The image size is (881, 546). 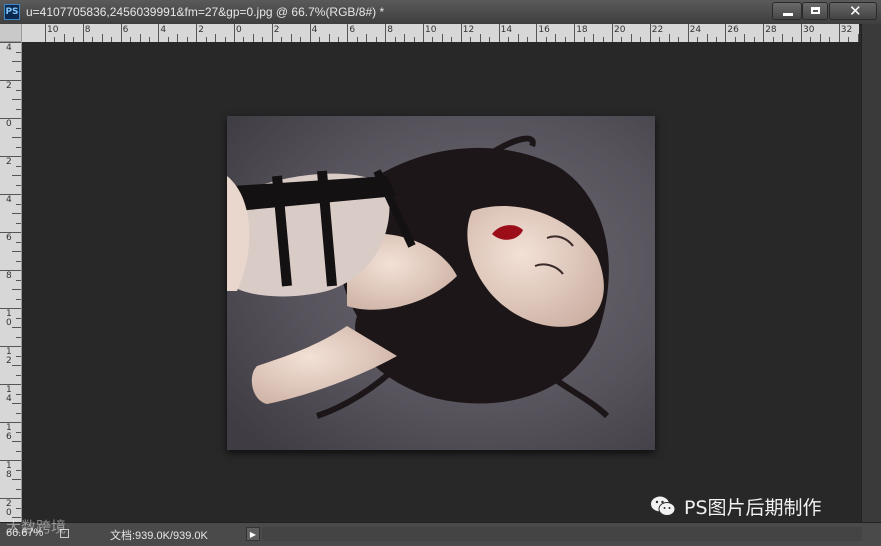 What do you see at coordinates (620, 30) in the screenshot?
I see `ruler-label: 20` at bounding box center [620, 30].